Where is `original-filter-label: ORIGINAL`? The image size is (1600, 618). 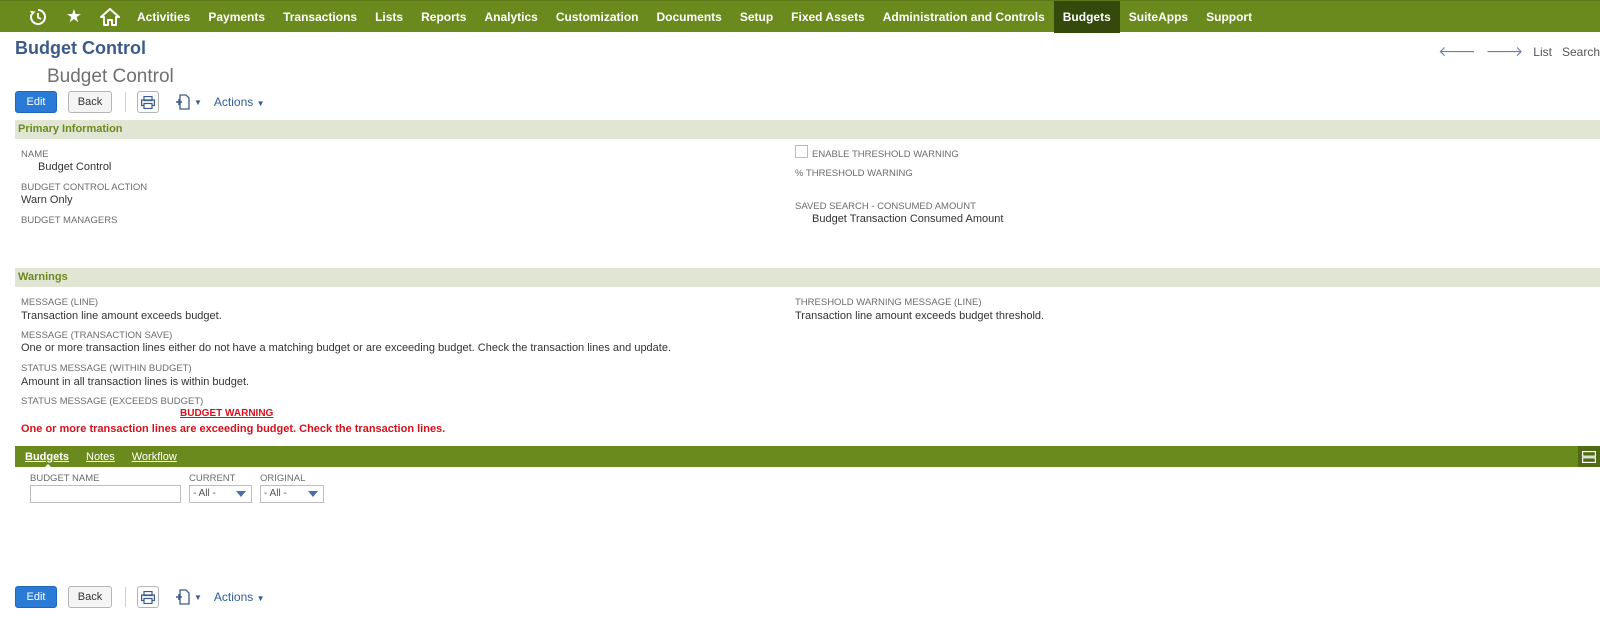 original-filter-label: ORIGINAL is located at coordinates (283, 478).